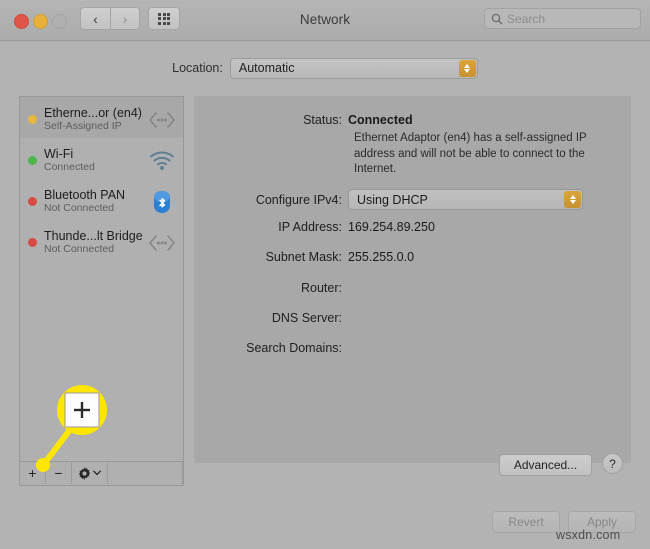 The image size is (650, 549). I want to click on location-stepper-icon, so click(467, 68).